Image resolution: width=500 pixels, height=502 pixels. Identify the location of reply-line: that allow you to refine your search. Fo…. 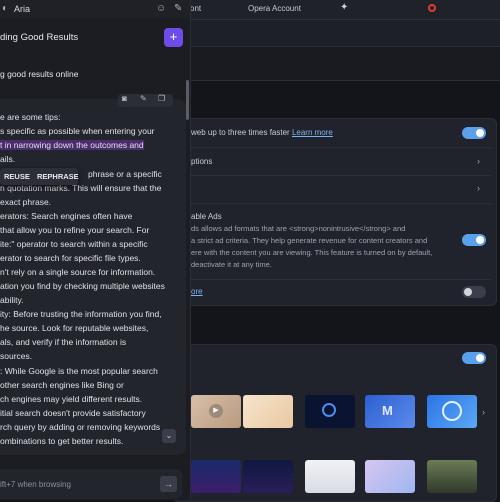
(75, 230).